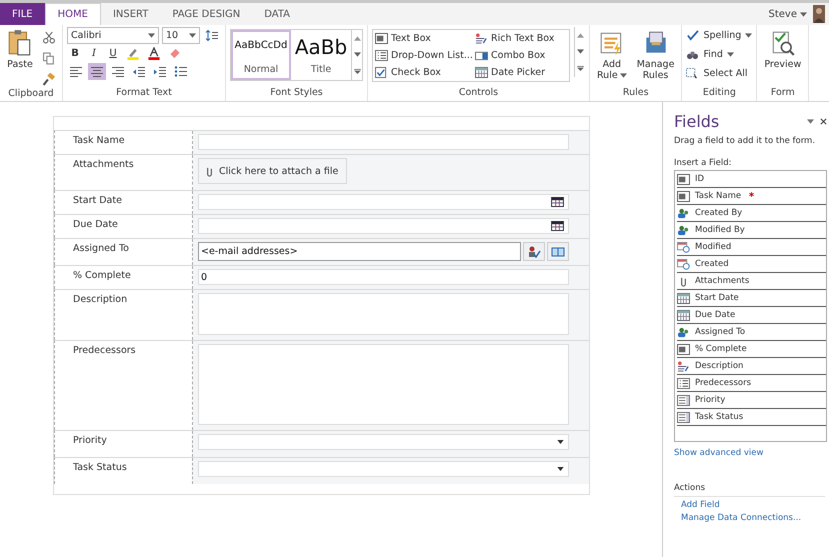 This screenshot has width=829, height=557. I want to click on font-size-dropdown: 10, so click(181, 35).